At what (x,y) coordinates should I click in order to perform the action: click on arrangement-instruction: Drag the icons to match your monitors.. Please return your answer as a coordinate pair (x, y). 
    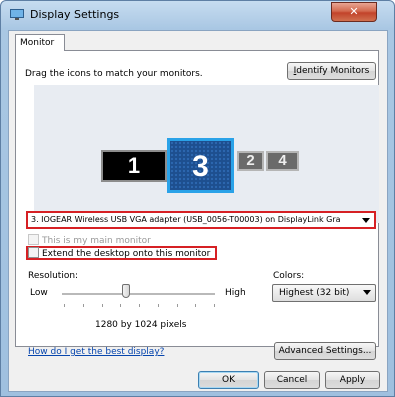
    Looking at the image, I should click on (114, 74).